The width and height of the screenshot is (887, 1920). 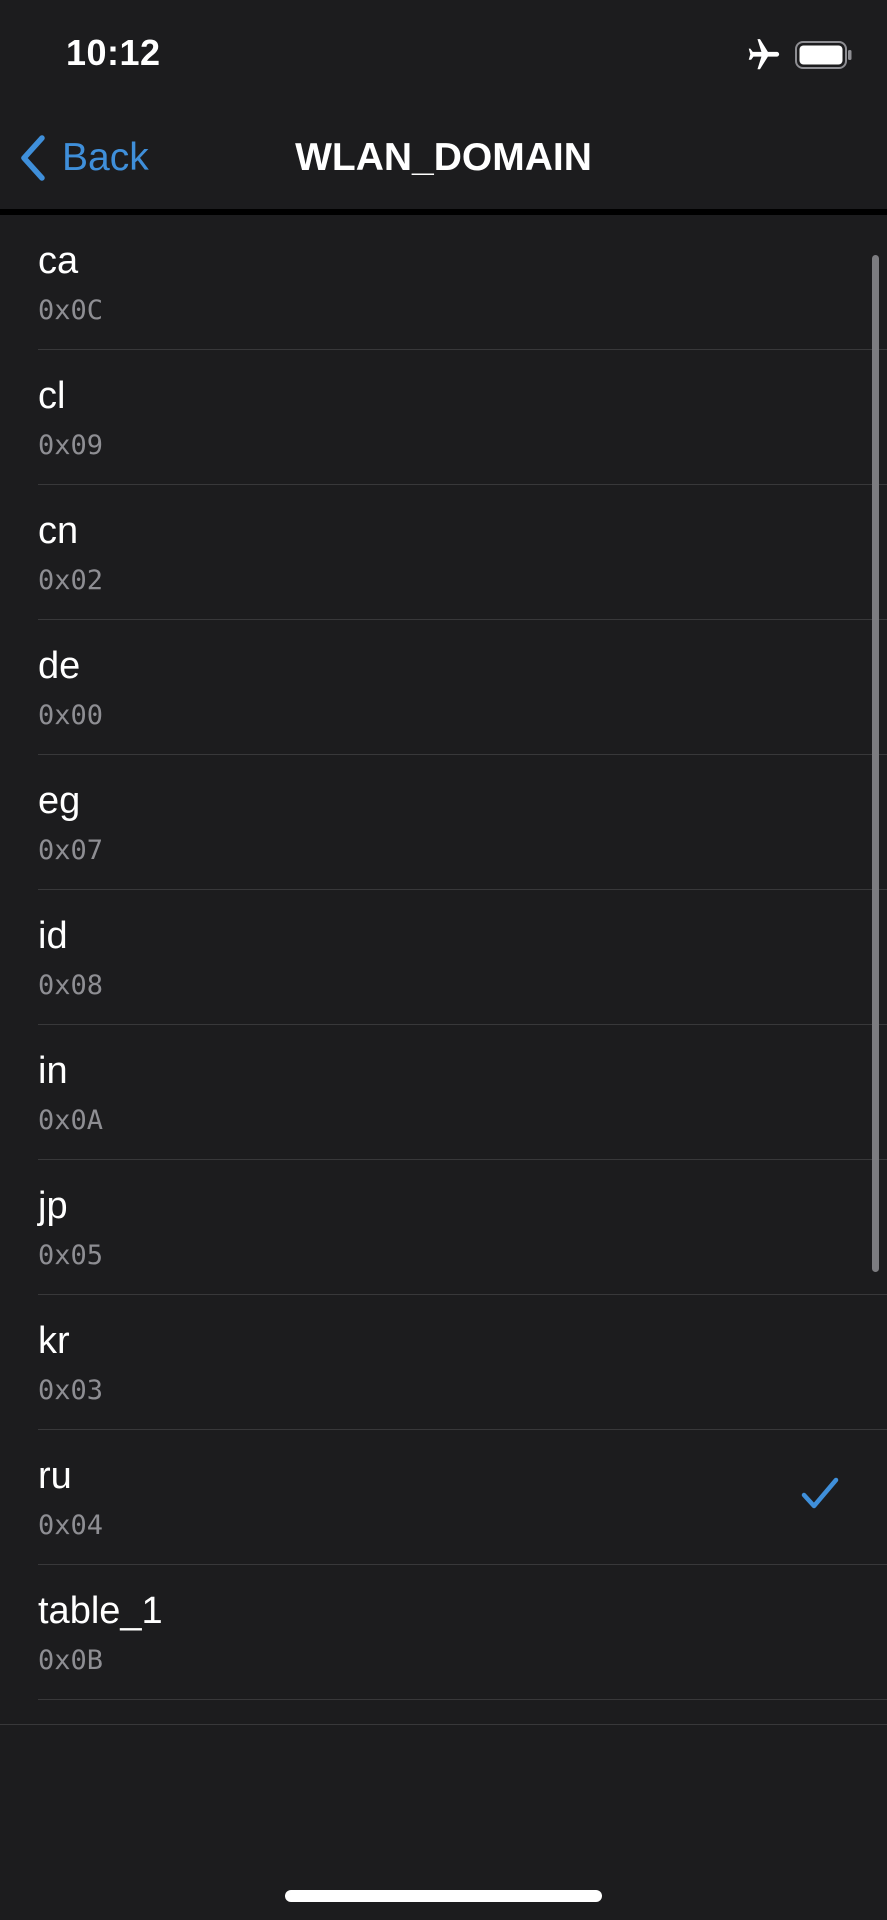 I want to click on list-item: in 0x0A, so click(x=443, y=1092).